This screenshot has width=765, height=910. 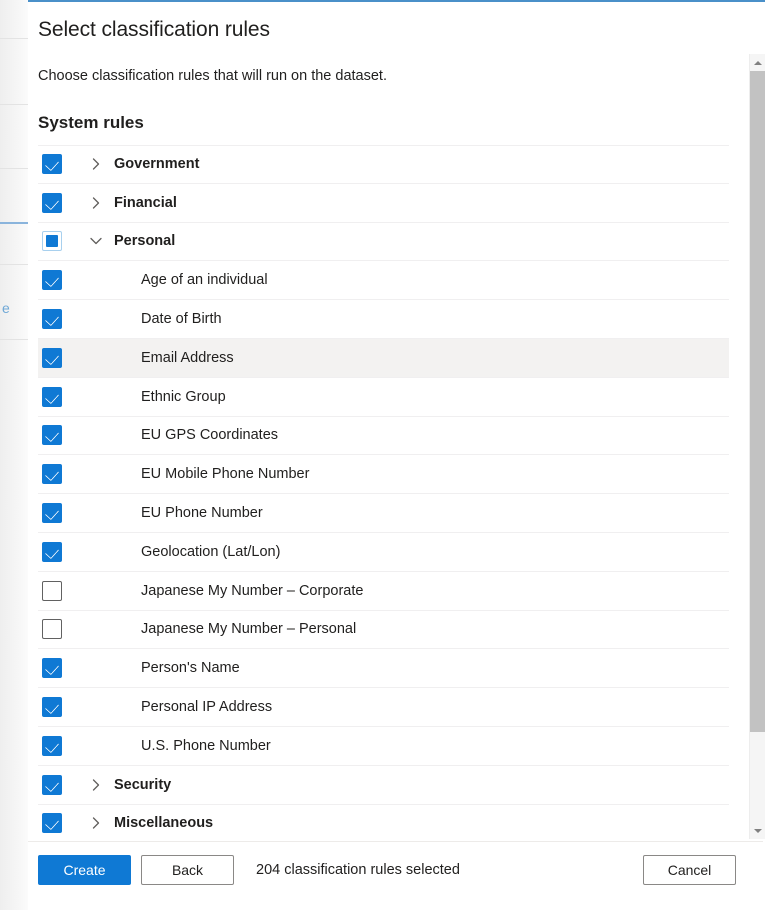 What do you see at coordinates (383, 669) in the screenshot?
I see `rule-row: Person's Name` at bounding box center [383, 669].